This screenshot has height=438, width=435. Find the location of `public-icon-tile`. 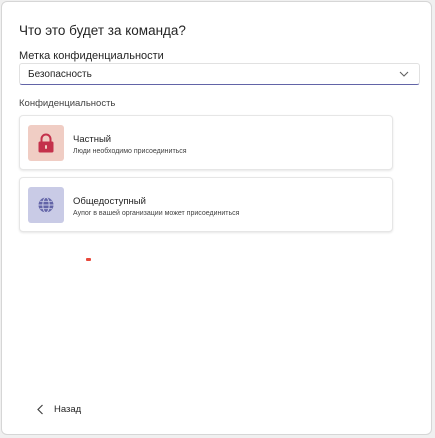

public-icon-tile is located at coordinates (46, 205).